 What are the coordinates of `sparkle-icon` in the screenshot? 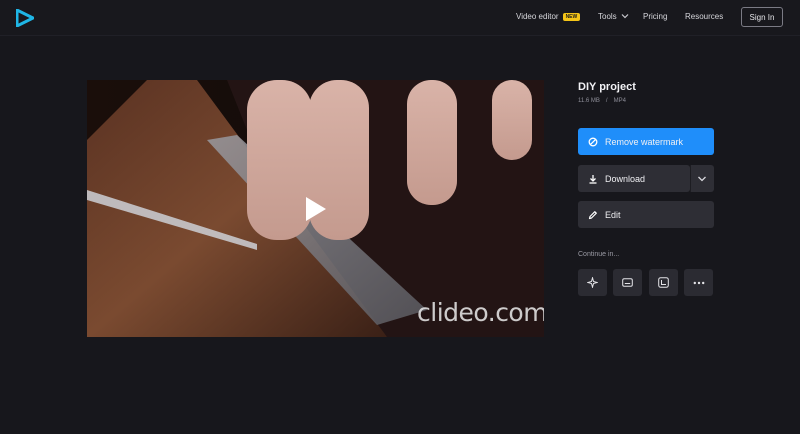 It's located at (592, 282).